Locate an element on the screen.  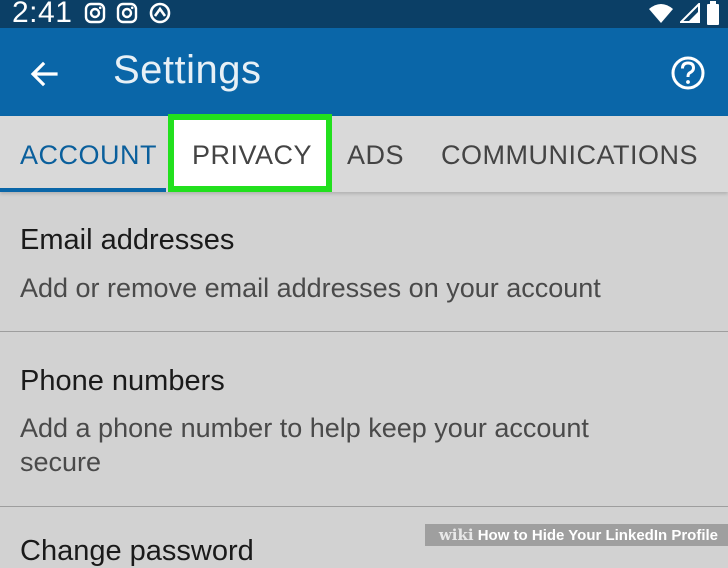
watermark-brand: wiki is located at coordinates (456, 535).